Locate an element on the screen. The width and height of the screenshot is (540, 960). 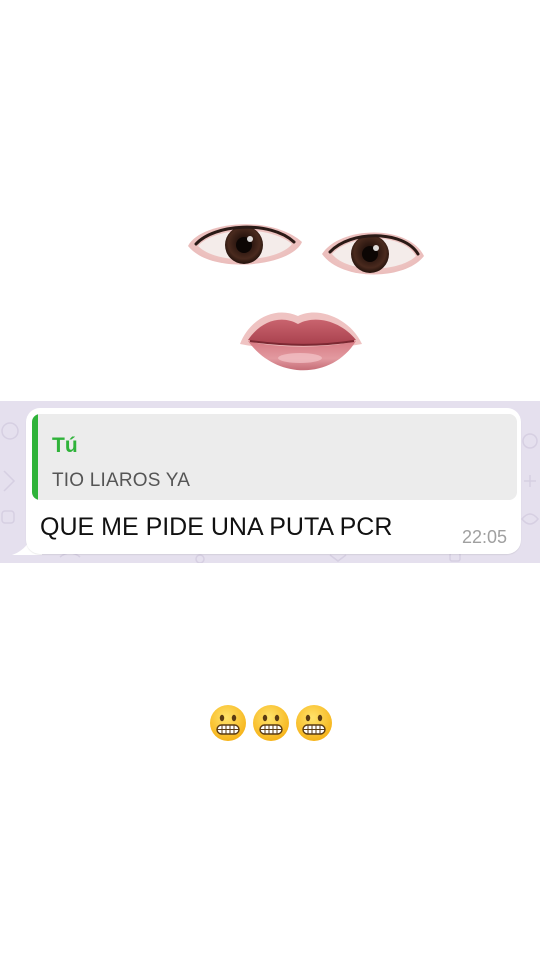
emoji-row is located at coordinates (271, 723).